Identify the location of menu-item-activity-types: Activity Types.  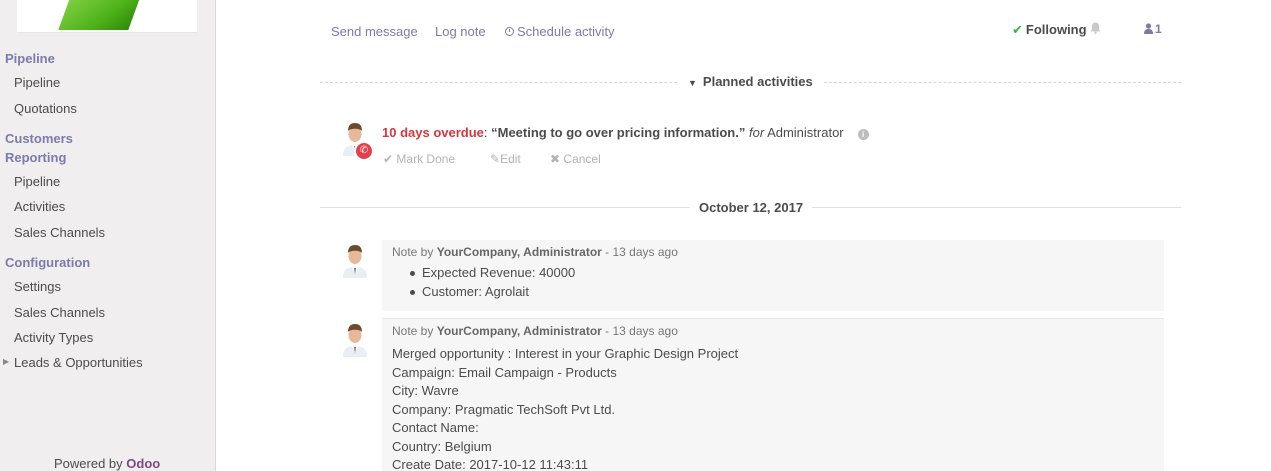
(53, 337).